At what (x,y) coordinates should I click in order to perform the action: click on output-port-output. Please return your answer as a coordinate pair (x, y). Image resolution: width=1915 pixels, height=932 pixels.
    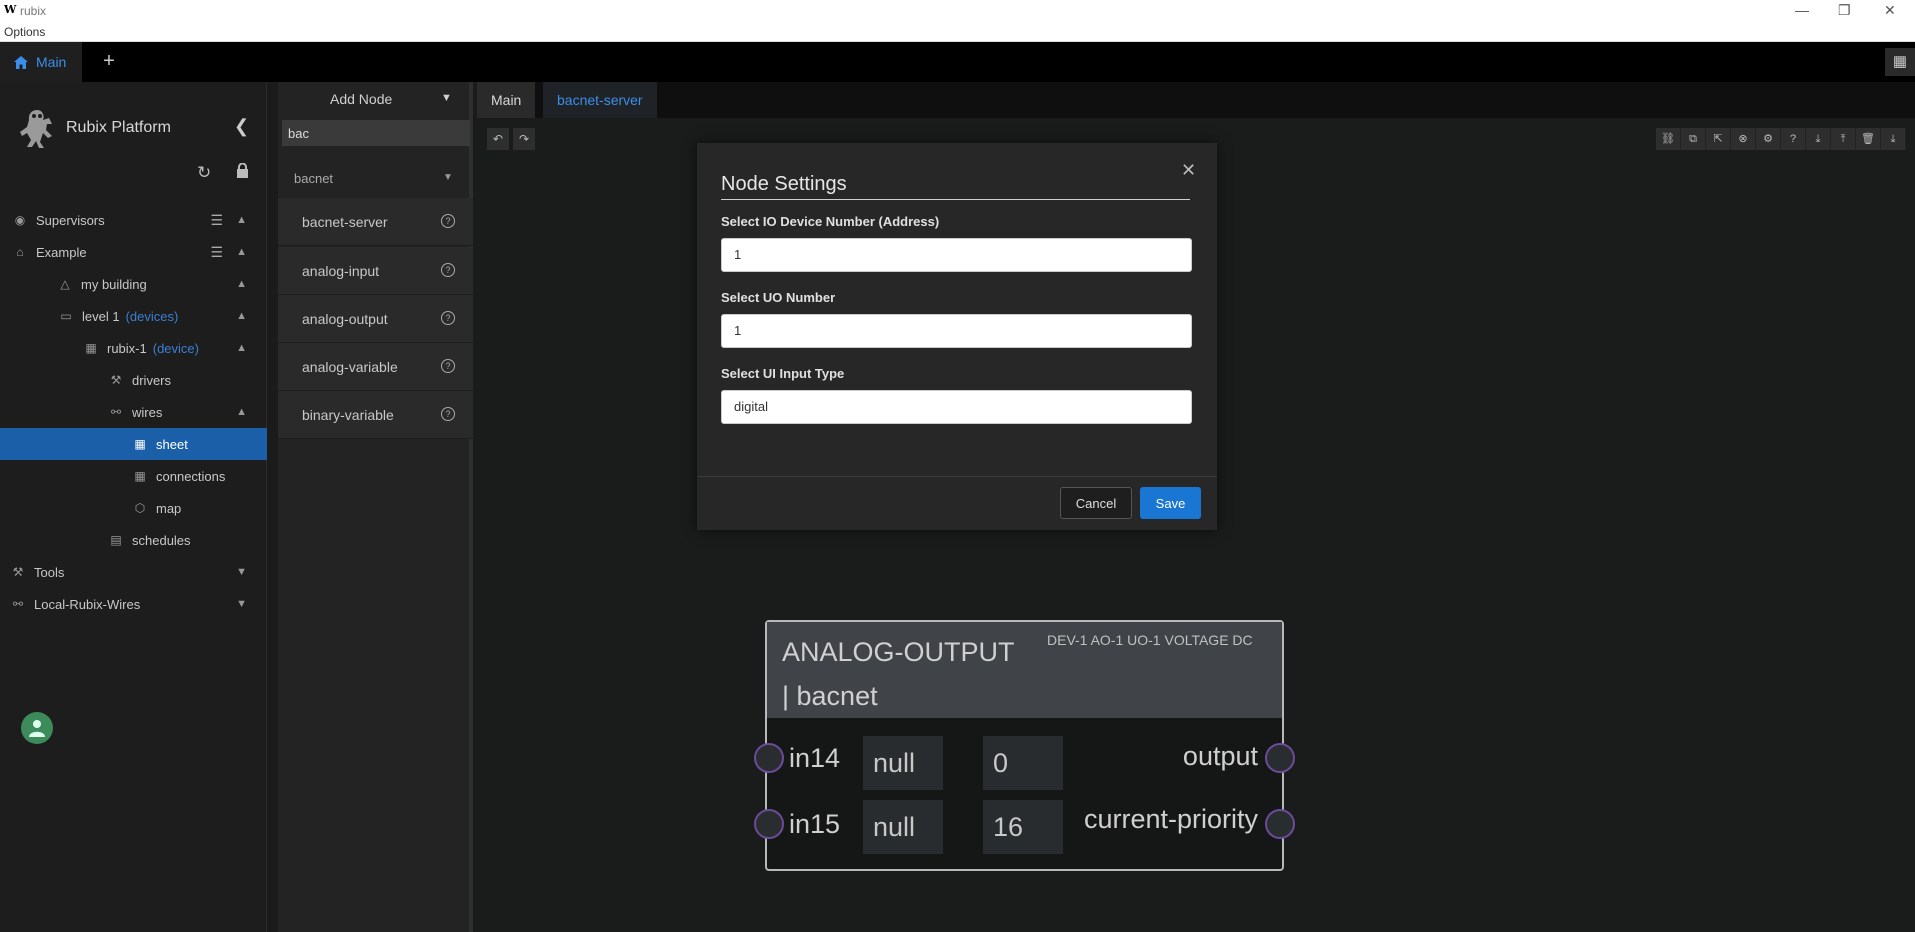
    Looking at the image, I should click on (1280, 758).